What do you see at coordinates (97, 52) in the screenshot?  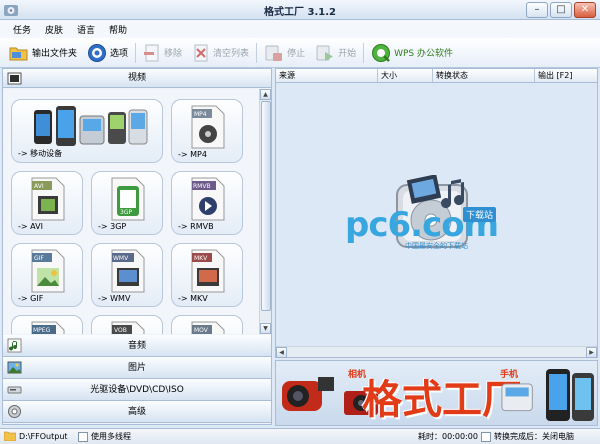 I see `gear-icon` at bounding box center [97, 52].